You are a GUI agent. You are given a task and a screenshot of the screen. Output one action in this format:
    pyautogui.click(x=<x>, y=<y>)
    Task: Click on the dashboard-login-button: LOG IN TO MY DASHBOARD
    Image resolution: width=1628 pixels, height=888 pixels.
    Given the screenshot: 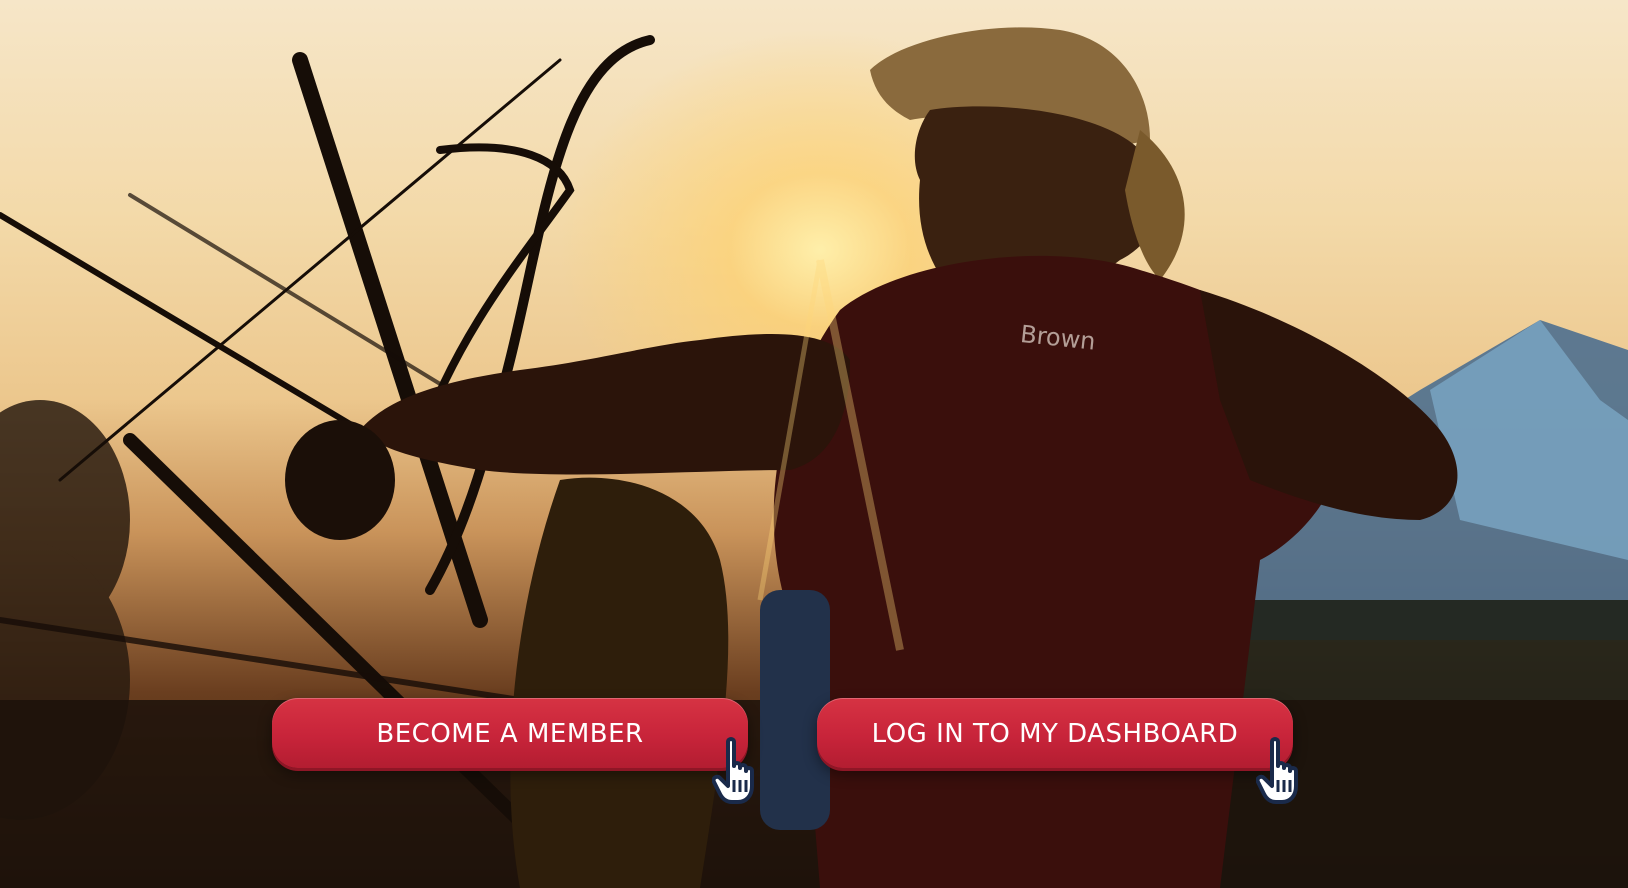 What is the action you would take?
    pyautogui.click(x=1055, y=733)
    